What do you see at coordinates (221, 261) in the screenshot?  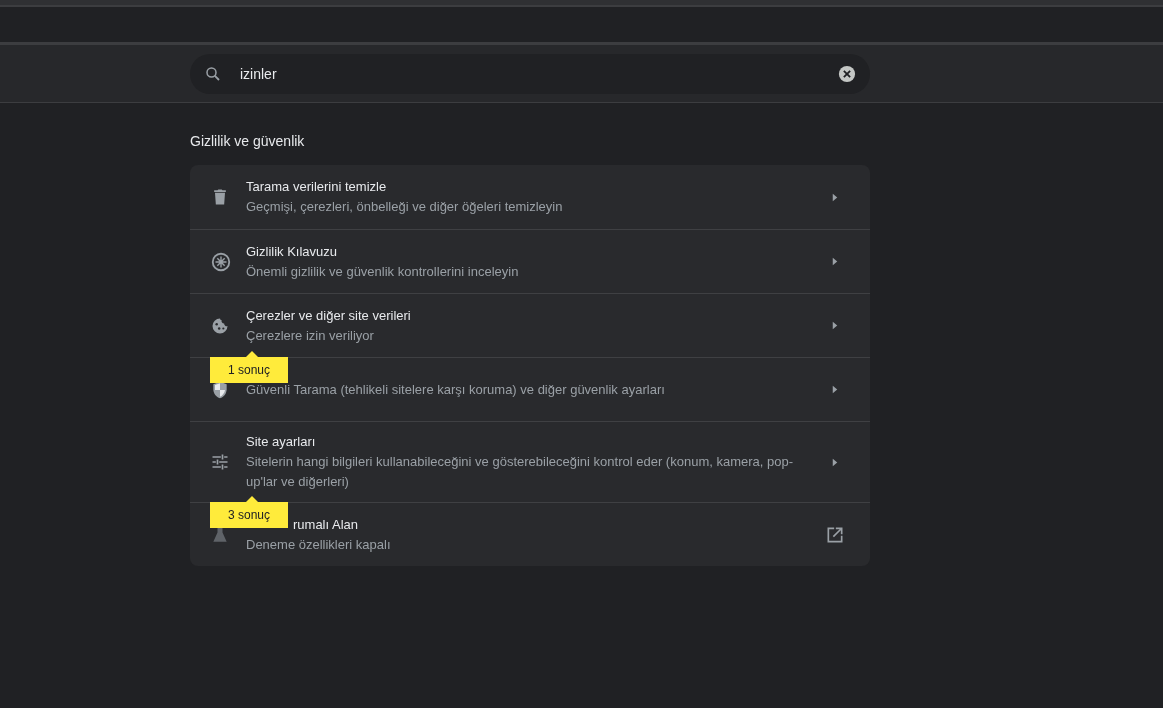 I see `compass-icon` at bounding box center [221, 261].